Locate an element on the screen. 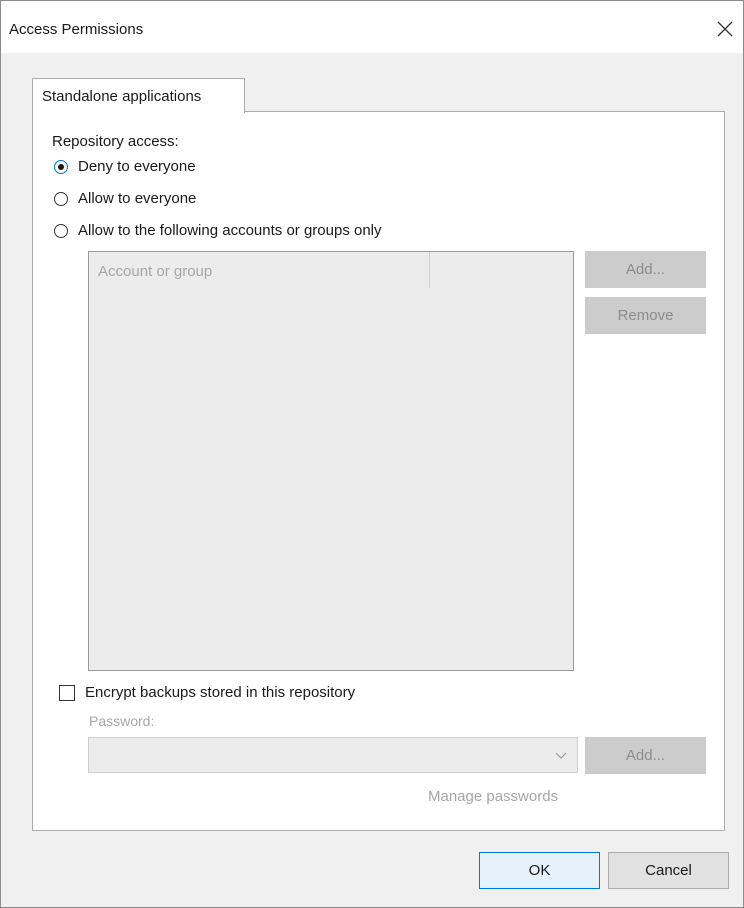 This screenshot has width=744, height=908. ok-button: OK is located at coordinates (539, 870).